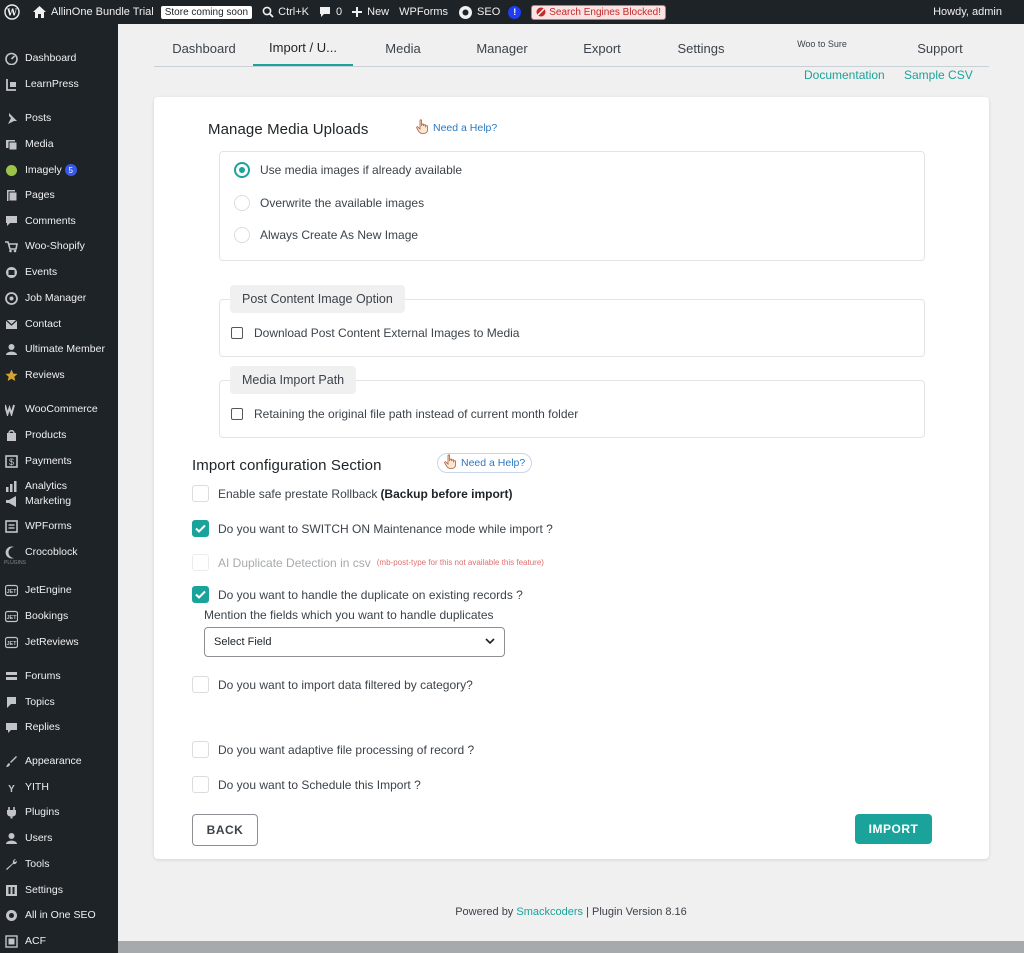 The width and height of the screenshot is (1024, 953). Describe the element at coordinates (822, 44) in the screenshot. I see `tab-woo-to-sure: Woo to Sure` at that location.